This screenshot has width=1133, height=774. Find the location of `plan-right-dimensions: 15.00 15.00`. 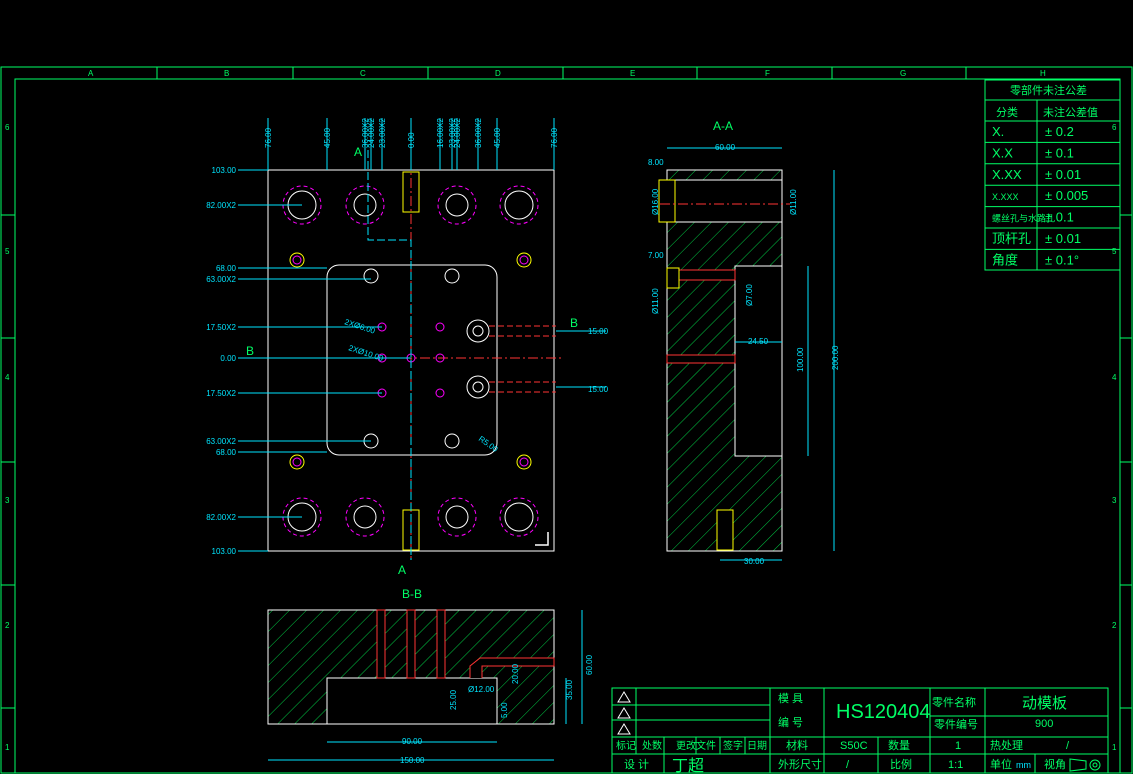

plan-right-dimensions: 15.00 15.00 is located at coordinates (582, 360).